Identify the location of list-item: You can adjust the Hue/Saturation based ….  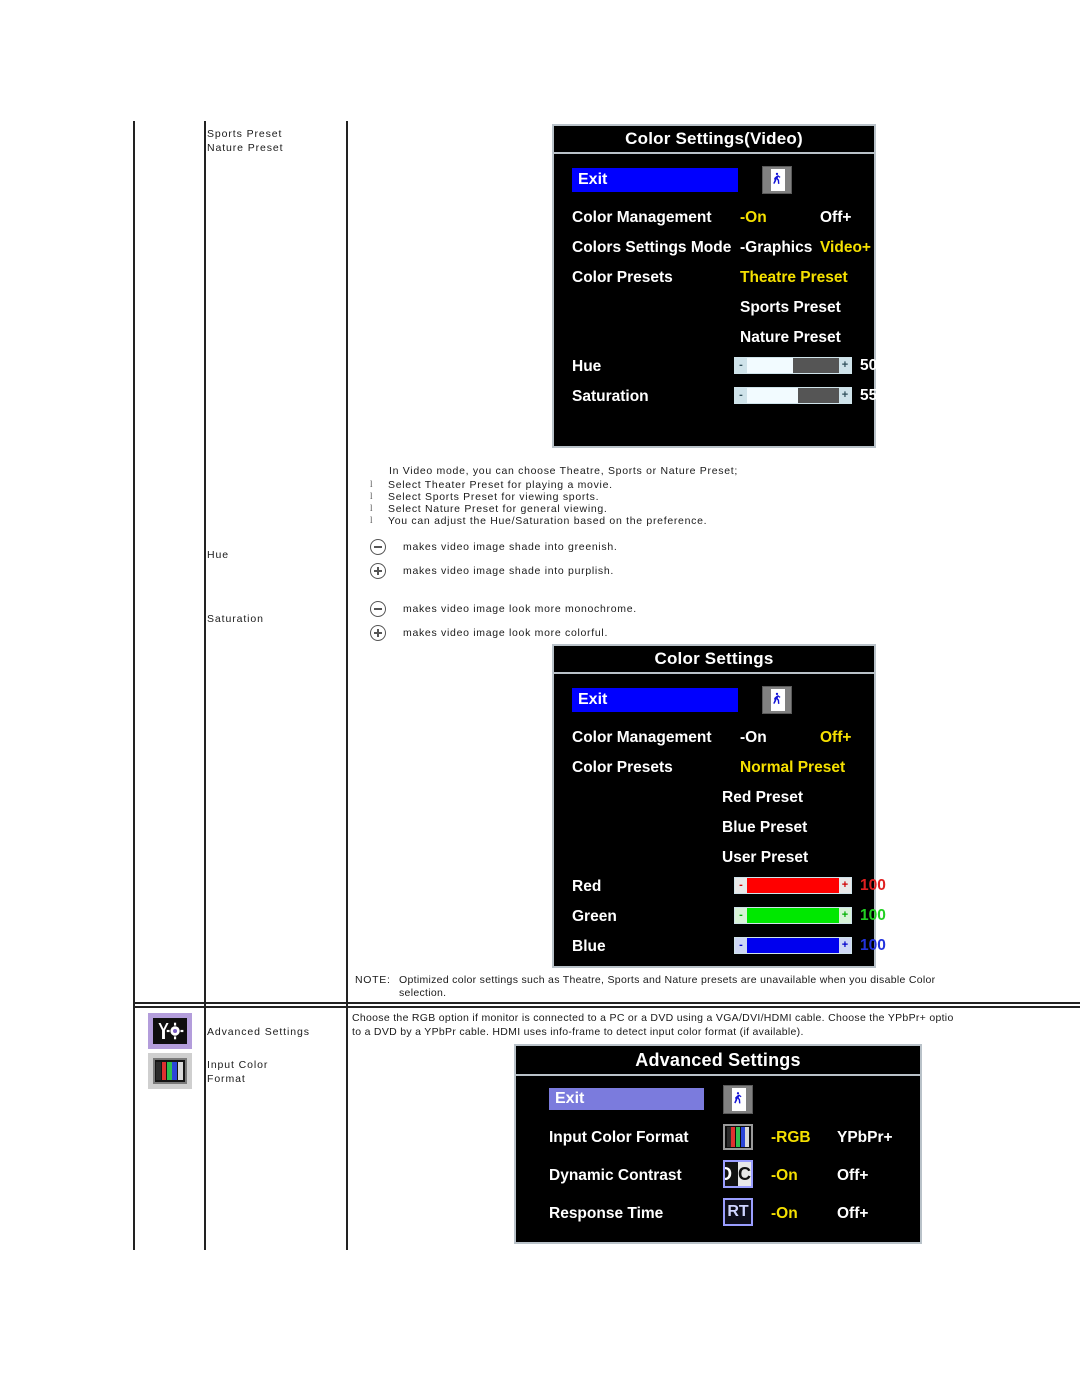
(548, 521).